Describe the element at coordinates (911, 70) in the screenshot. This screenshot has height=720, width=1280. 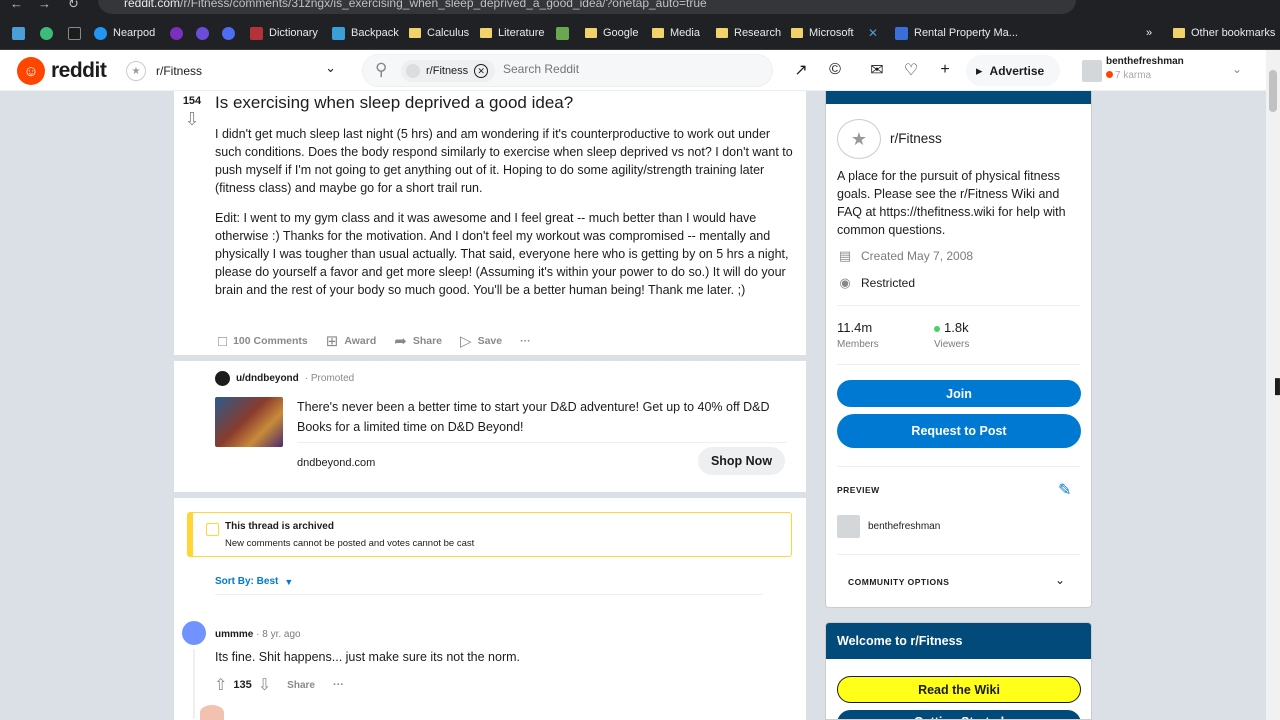
I see `notifications-bell-icon: ♡` at that location.